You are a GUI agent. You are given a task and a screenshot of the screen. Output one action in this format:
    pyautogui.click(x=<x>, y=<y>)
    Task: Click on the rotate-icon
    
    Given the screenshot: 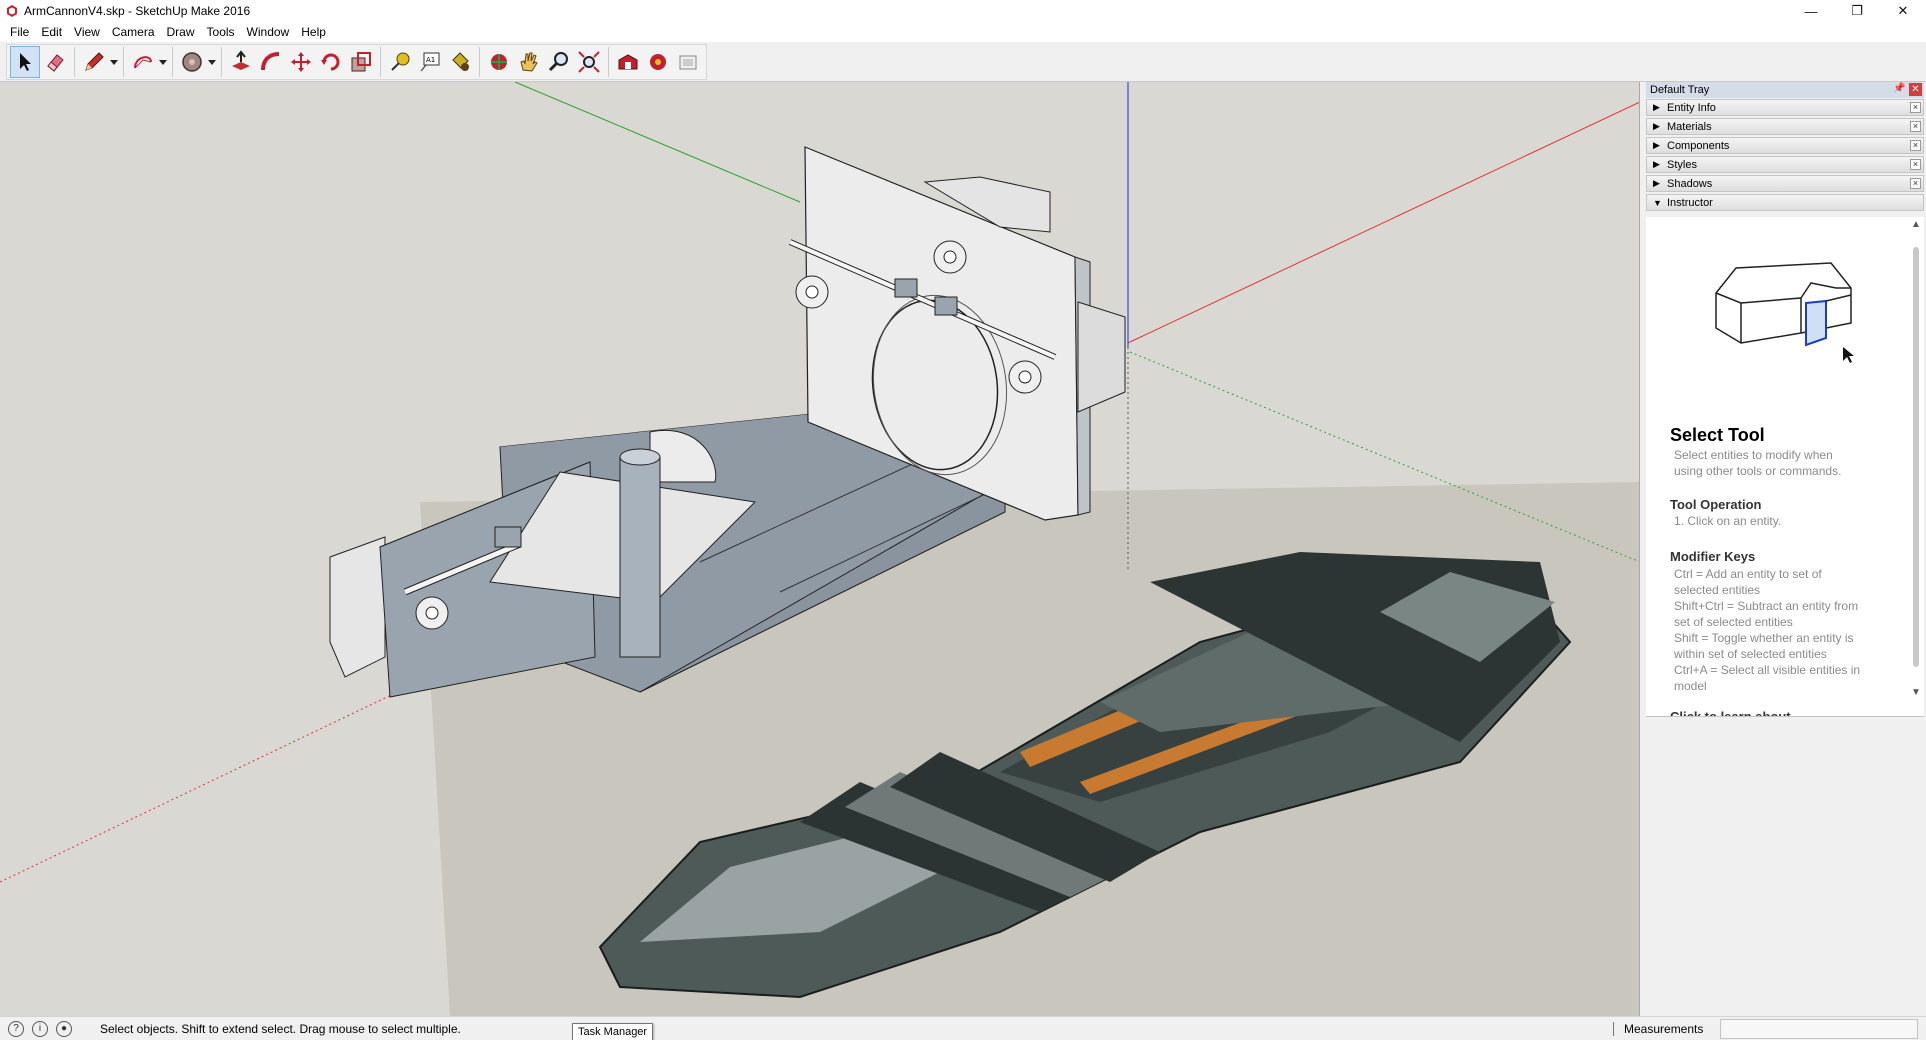 What is the action you would take?
    pyautogui.click(x=330, y=62)
    